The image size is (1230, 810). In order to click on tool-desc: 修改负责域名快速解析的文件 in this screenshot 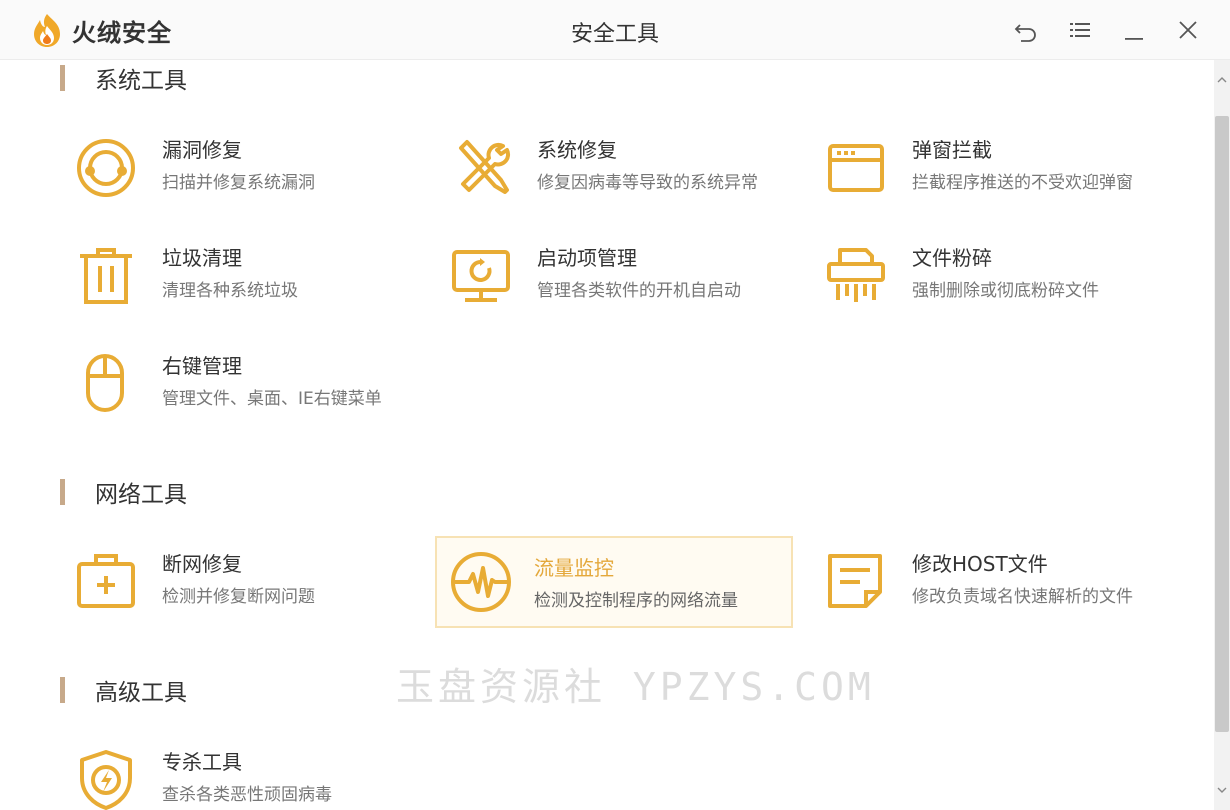, I will do `click(1022, 597)`.